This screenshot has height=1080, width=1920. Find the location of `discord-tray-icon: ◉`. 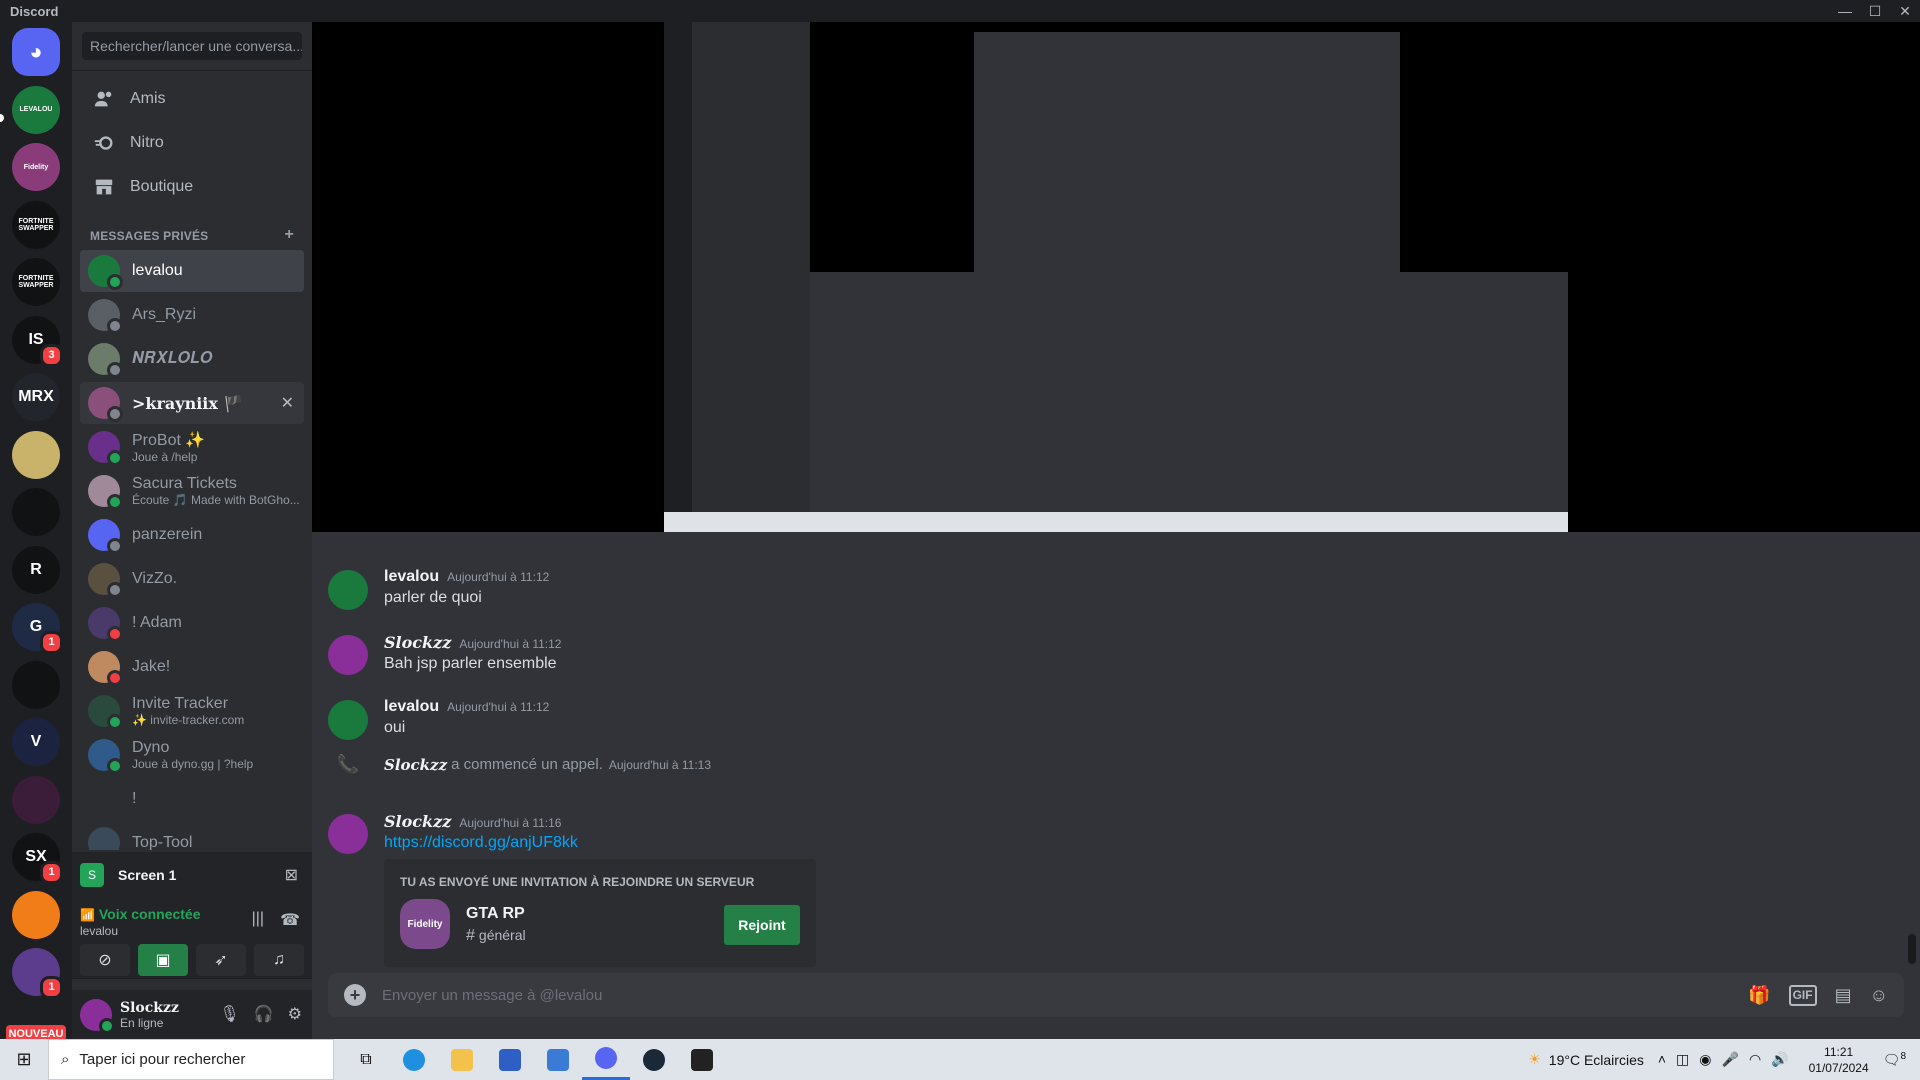

discord-tray-icon: ◉ is located at coordinates (1705, 1059).